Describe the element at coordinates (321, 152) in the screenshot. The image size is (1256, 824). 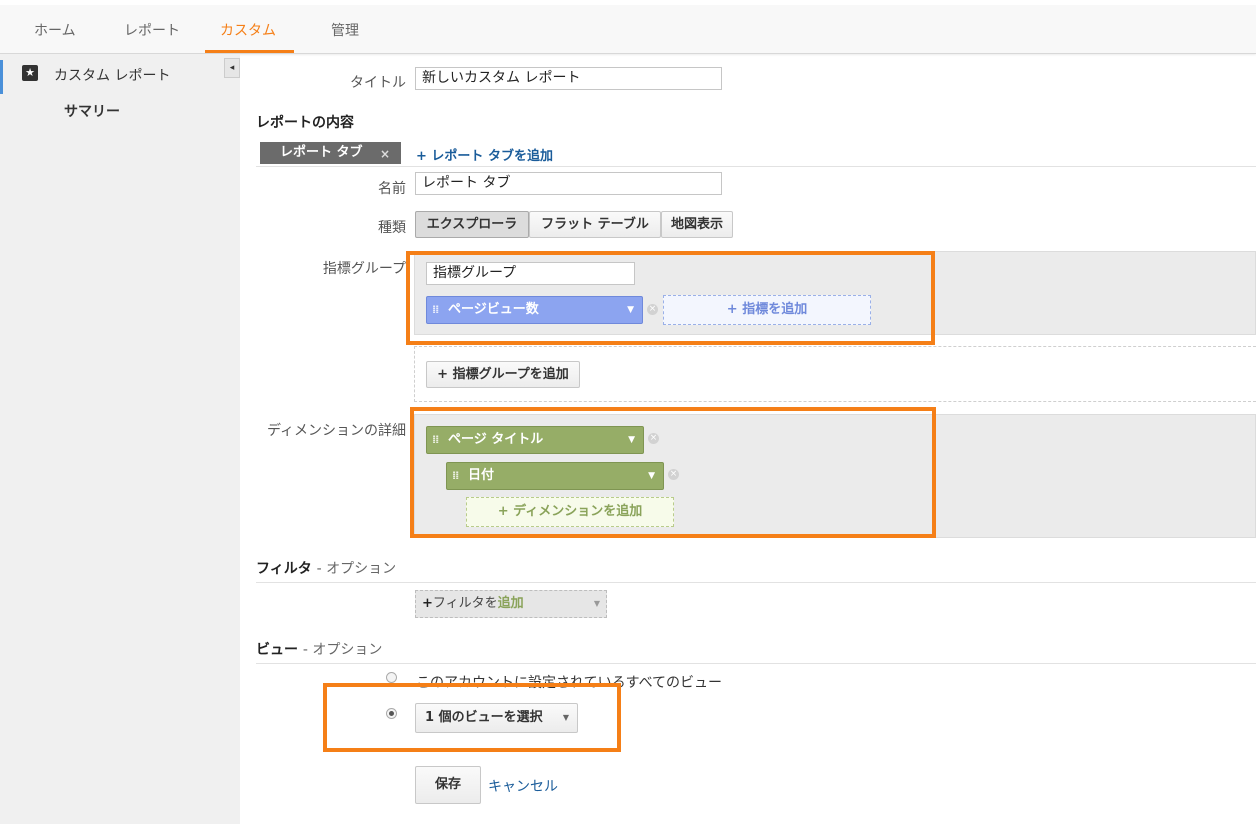
I see `report-tab-chip-label: レポート タブ` at that location.